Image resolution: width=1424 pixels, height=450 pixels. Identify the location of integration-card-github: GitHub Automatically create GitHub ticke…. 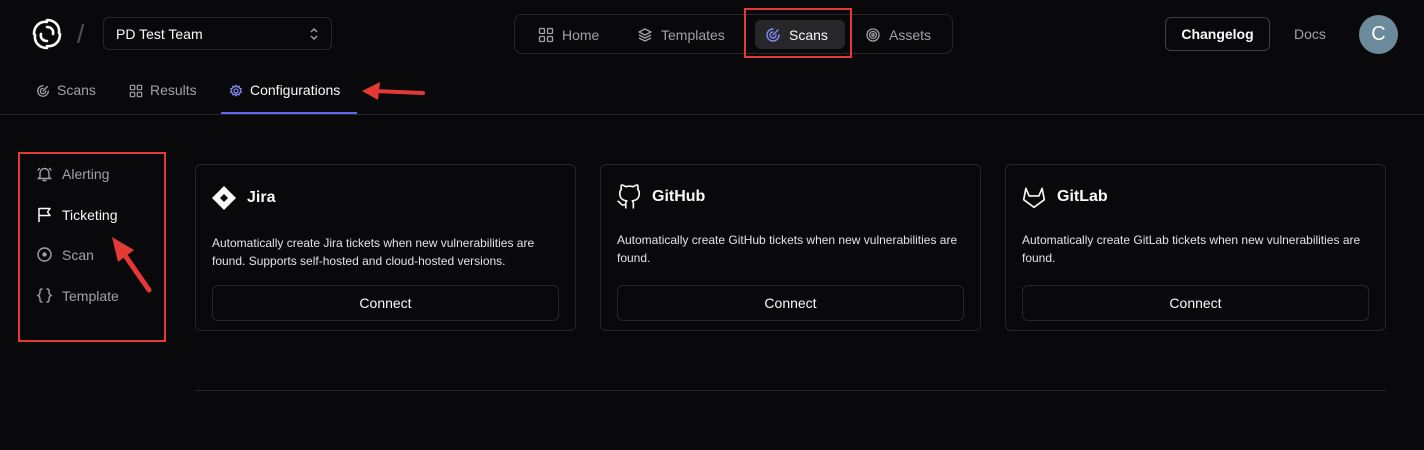
(790, 247).